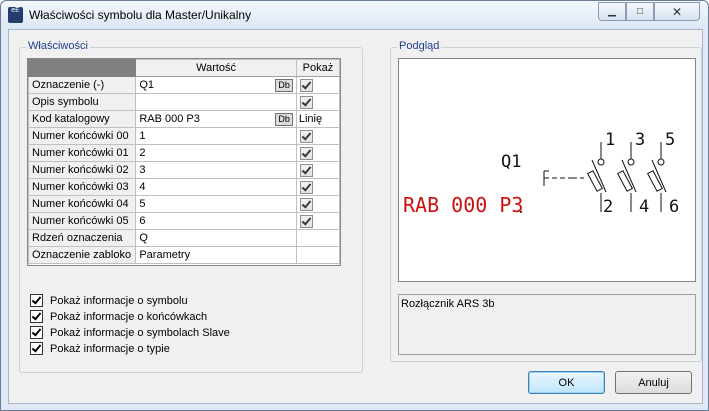 The image size is (709, 411). I want to click on property-label: Opis symbolu, so click(82, 102).